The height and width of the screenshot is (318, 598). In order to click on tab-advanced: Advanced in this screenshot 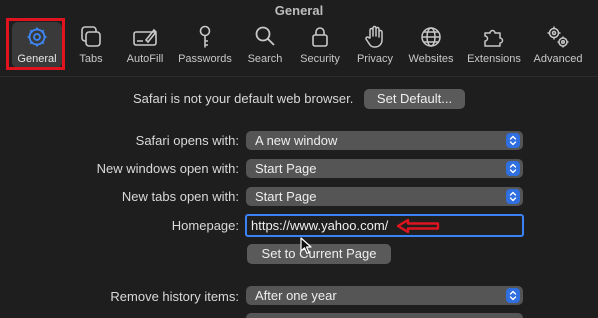, I will do `click(558, 48)`.